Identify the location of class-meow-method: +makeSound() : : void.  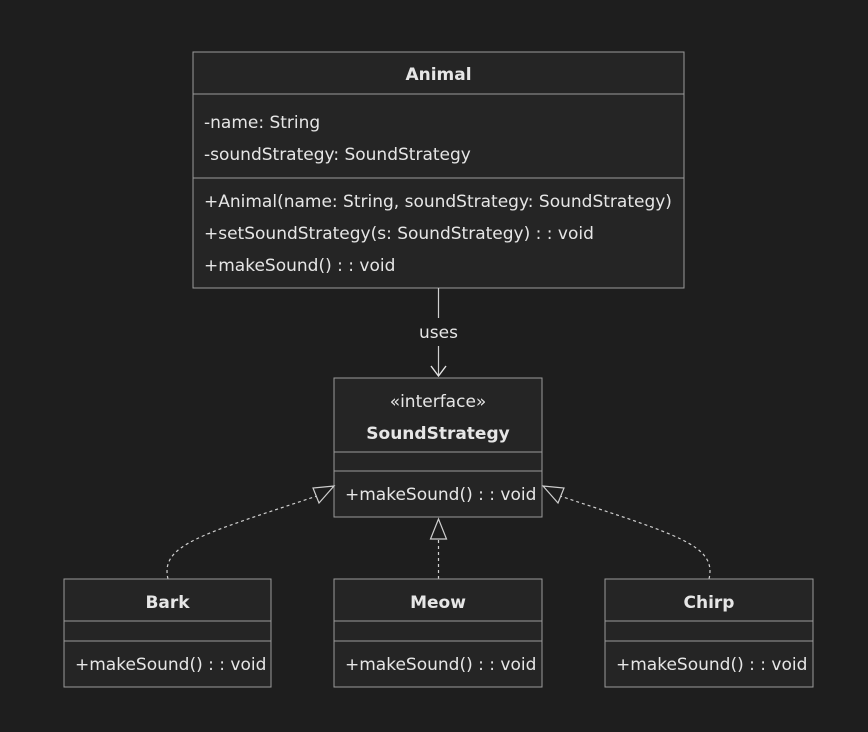
(440, 665).